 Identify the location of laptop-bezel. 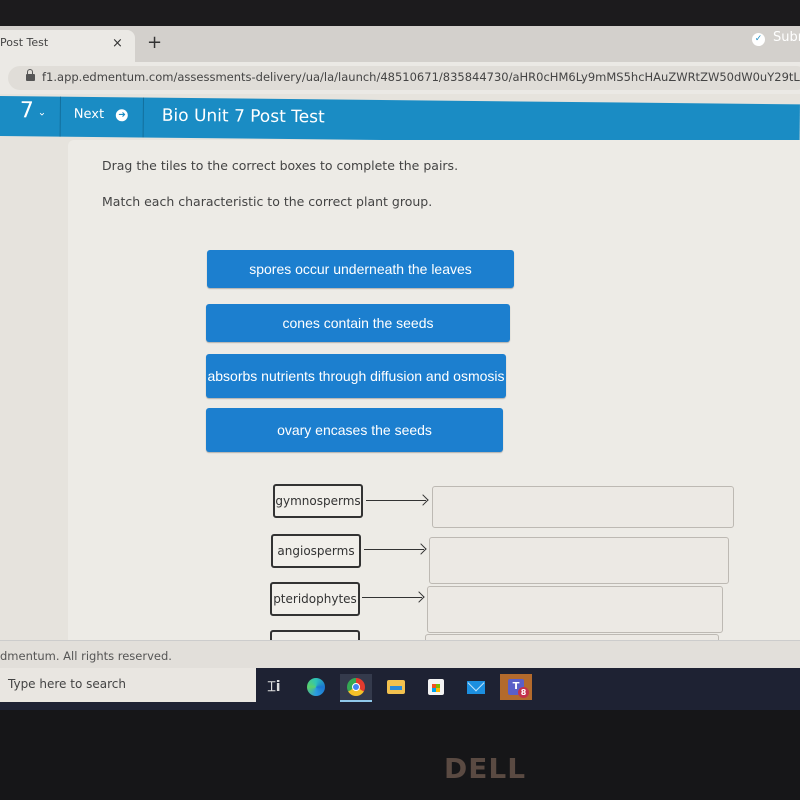
(400, 755).